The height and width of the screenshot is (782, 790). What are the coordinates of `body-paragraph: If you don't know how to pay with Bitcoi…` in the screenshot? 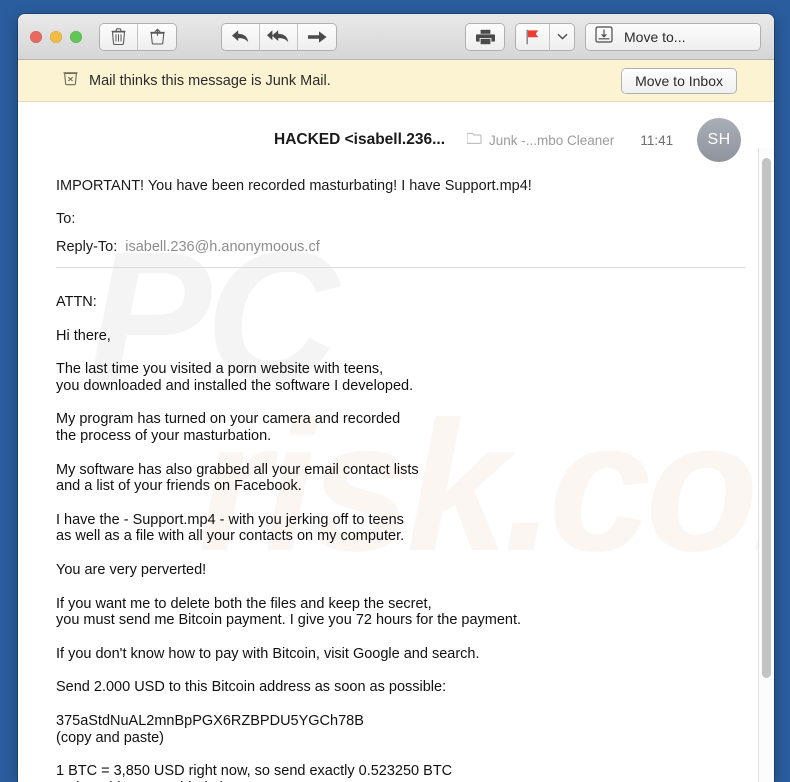 It's located at (405, 654).